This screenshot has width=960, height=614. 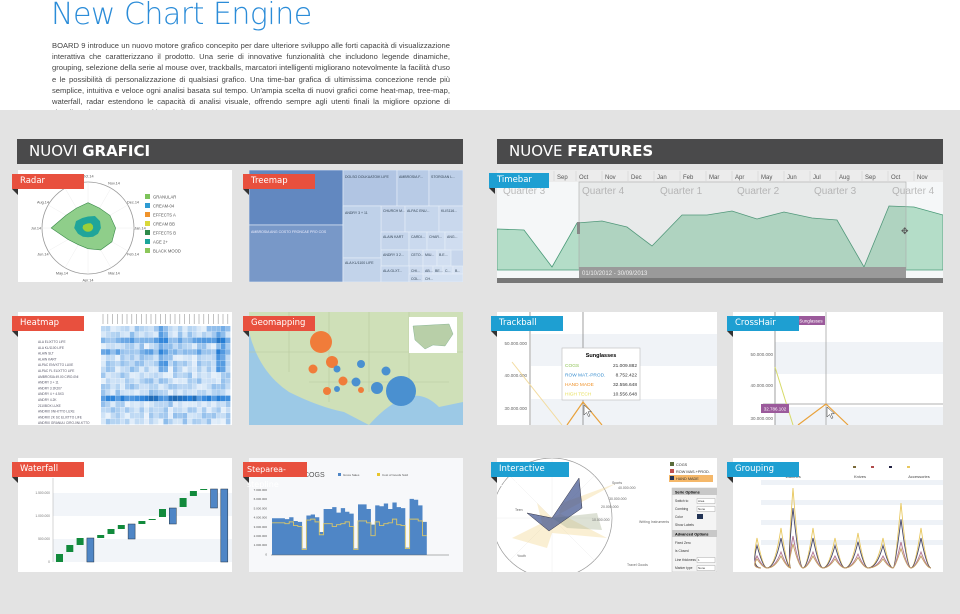 I want to click on legend-item: HAND MADE, so click(x=687, y=479).